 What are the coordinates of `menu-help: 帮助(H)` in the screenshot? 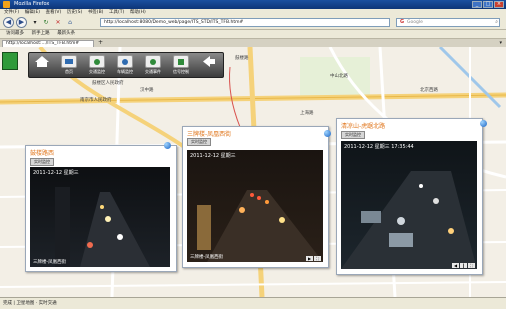 It's located at (138, 12).